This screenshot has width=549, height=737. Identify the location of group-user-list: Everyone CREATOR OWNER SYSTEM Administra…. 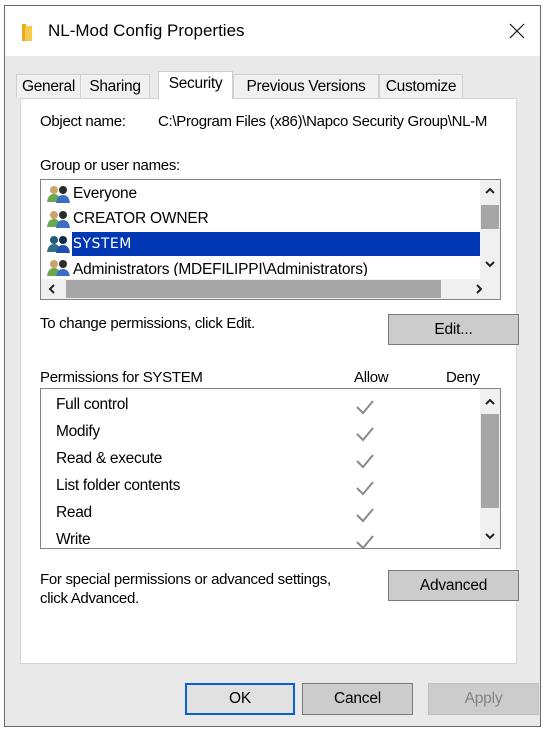
(270, 239).